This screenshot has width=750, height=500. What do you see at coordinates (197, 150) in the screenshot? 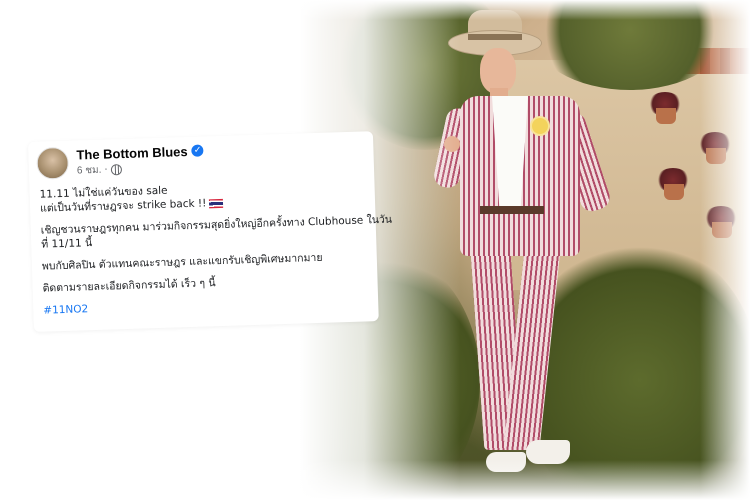
I see `verified-badge-icon: ✓` at bounding box center [197, 150].